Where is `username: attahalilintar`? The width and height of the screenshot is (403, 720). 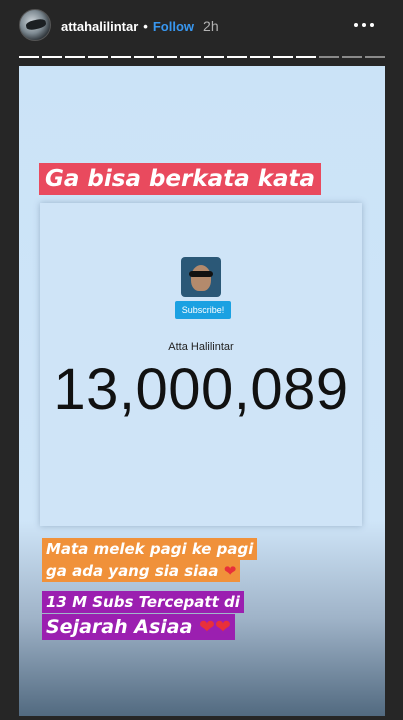
username: attahalilintar is located at coordinates (99, 26).